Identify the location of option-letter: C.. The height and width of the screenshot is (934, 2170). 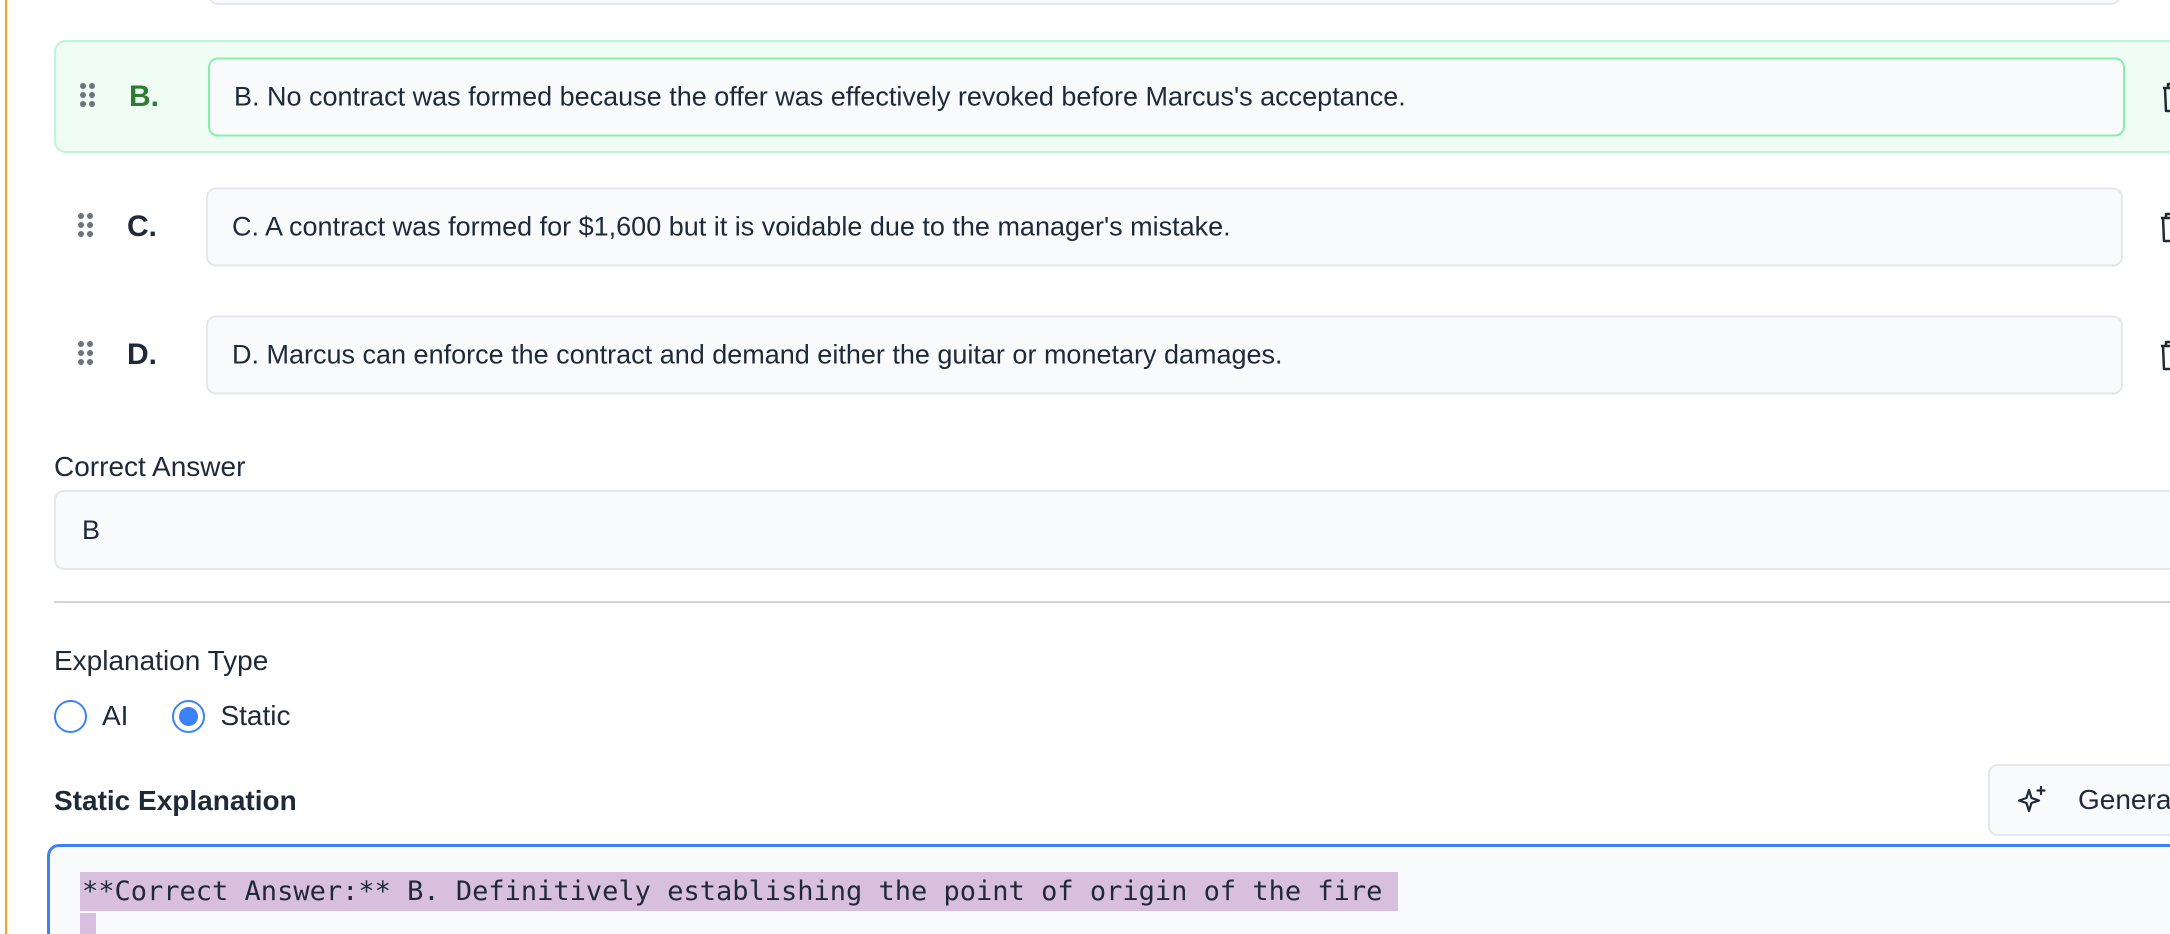
(142, 226).